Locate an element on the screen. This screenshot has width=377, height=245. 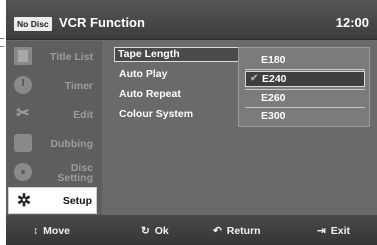
hint-exit: ⇥ Exit is located at coordinates (333, 231).